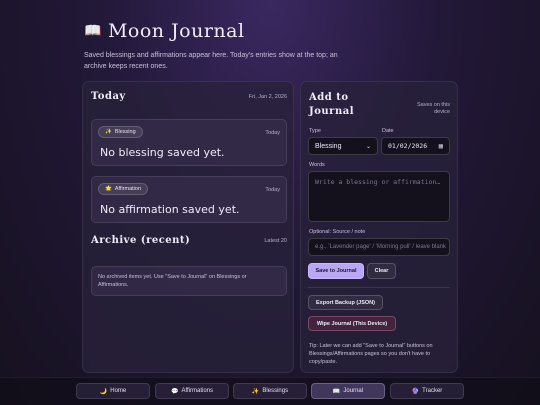 This screenshot has width=540, height=405. I want to click on speech-bubble-icon: 💬, so click(174, 391).